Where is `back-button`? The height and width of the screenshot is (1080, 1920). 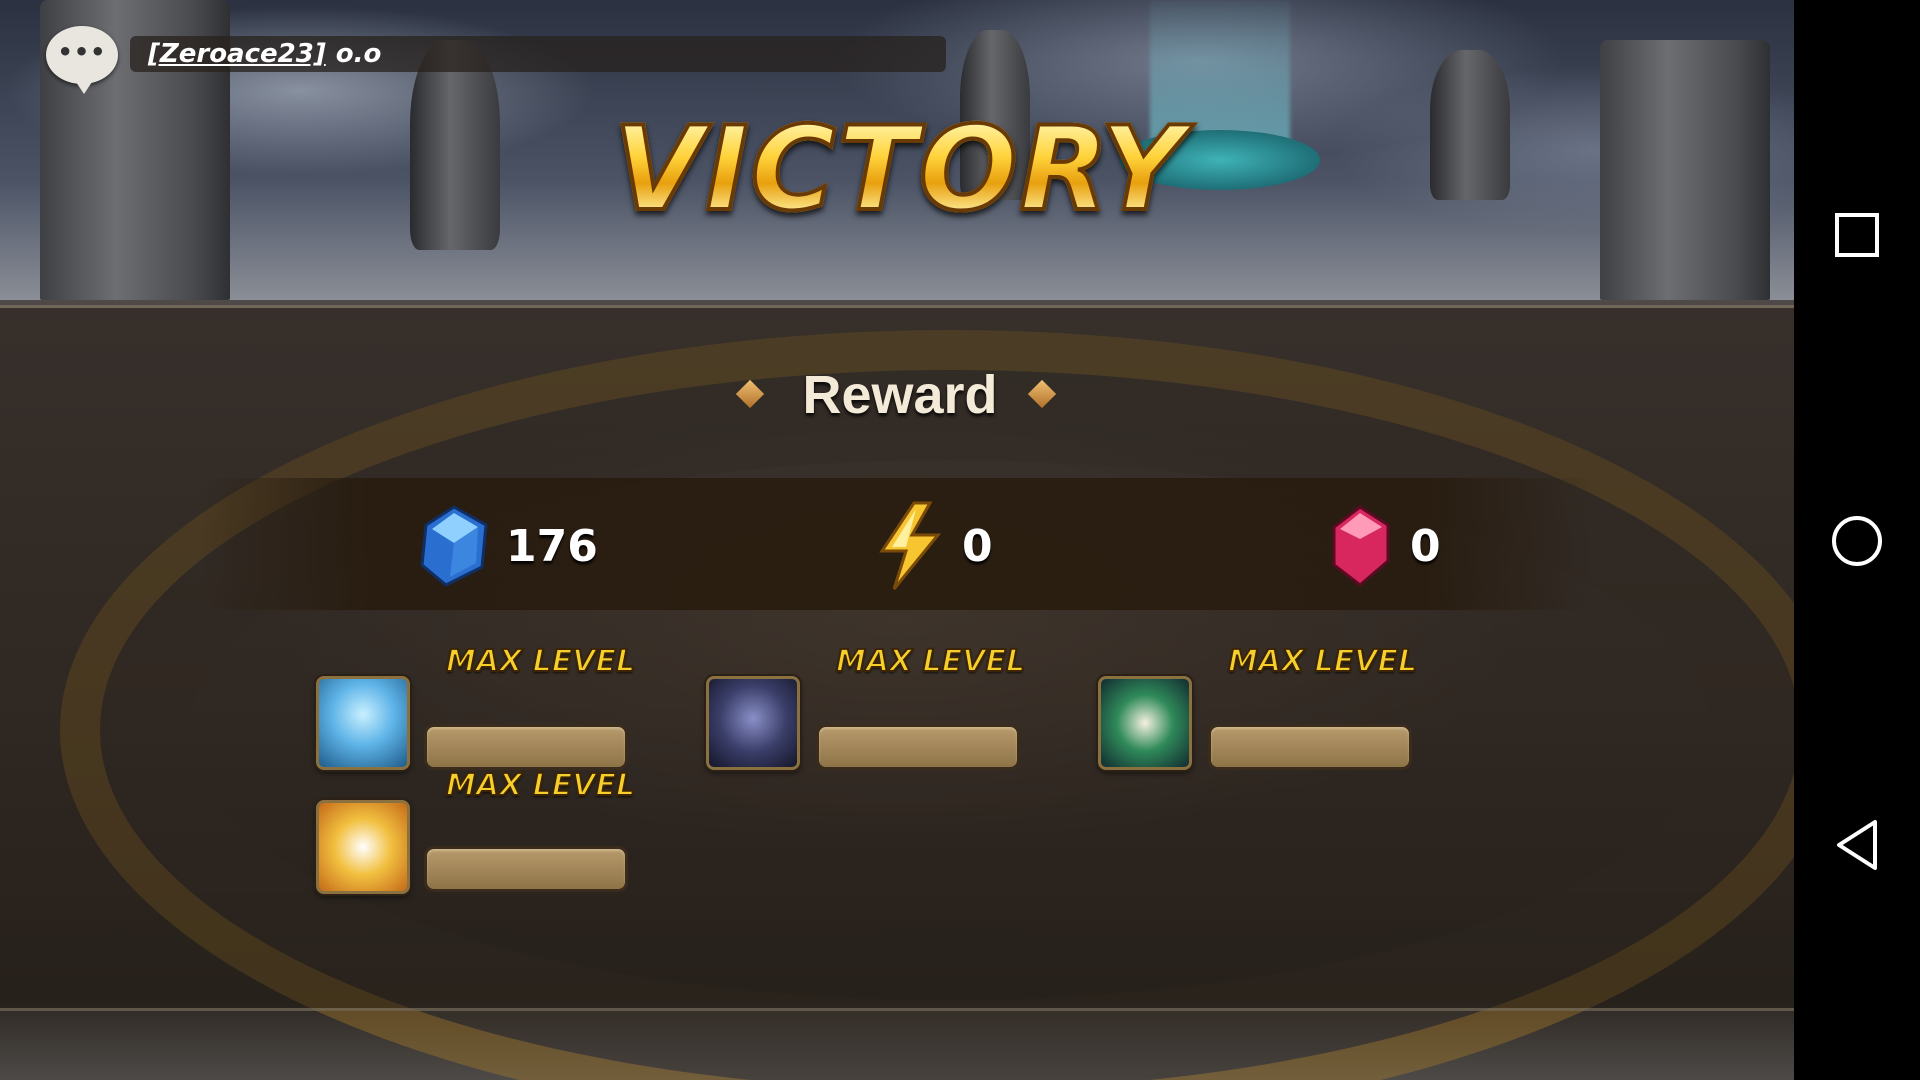 back-button is located at coordinates (1857, 845).